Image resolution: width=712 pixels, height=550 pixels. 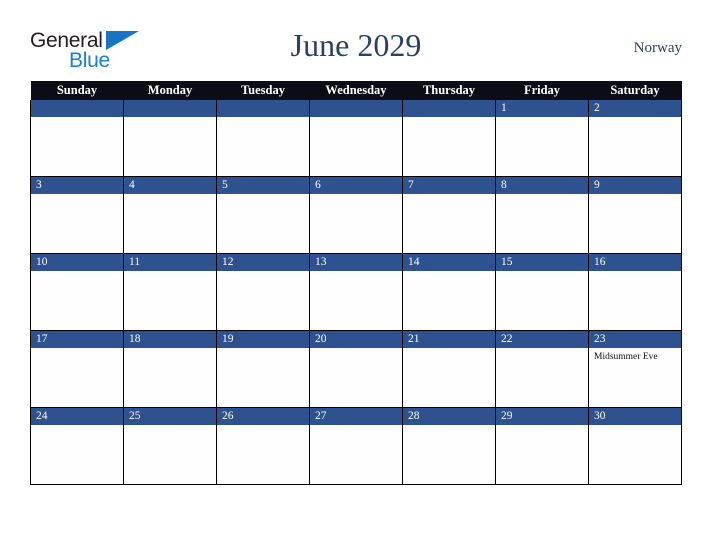 I want to click on calendar-day-cell: 6, so click(x=356, y=215).